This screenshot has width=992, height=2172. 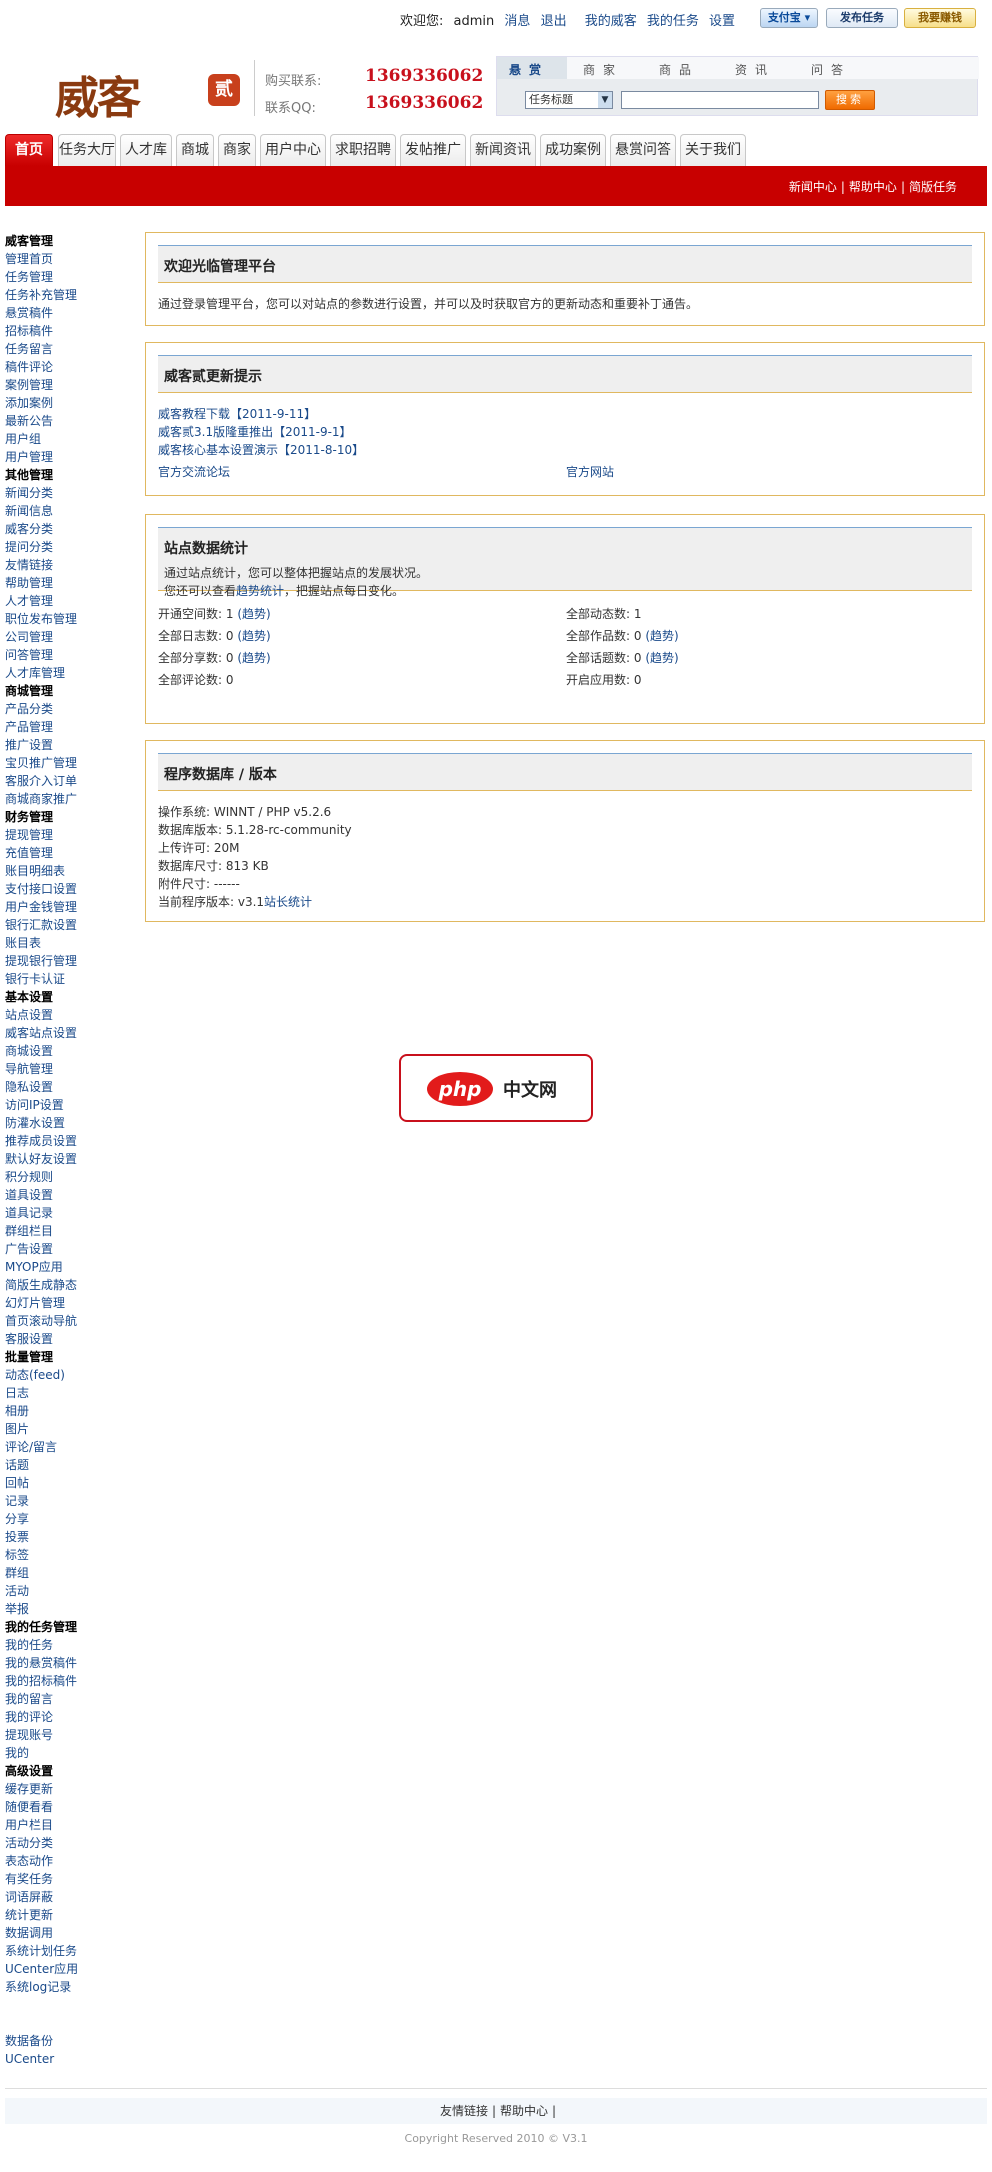 I want to click on sidebar-item: 提现账号, so click(x=75, y=1735).